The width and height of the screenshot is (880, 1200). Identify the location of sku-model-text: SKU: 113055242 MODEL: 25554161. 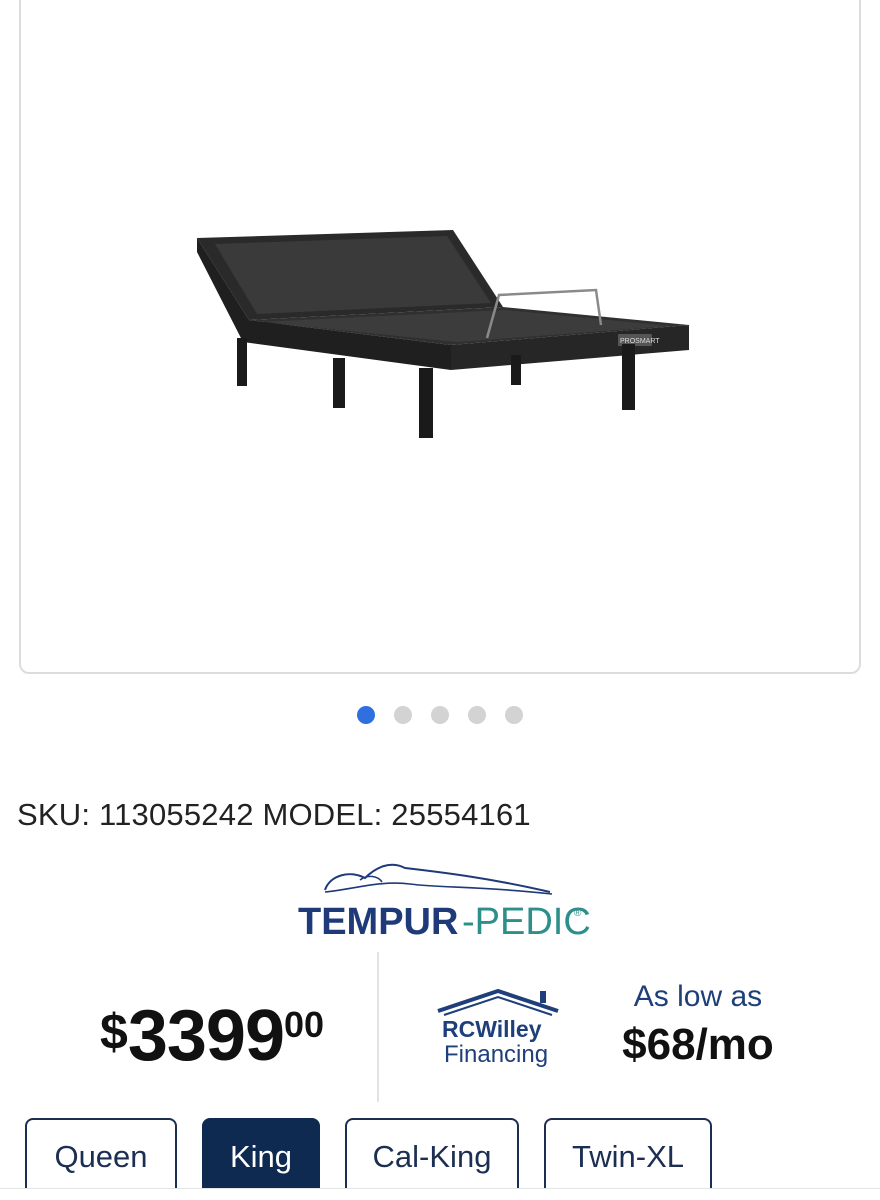
(274, 814).